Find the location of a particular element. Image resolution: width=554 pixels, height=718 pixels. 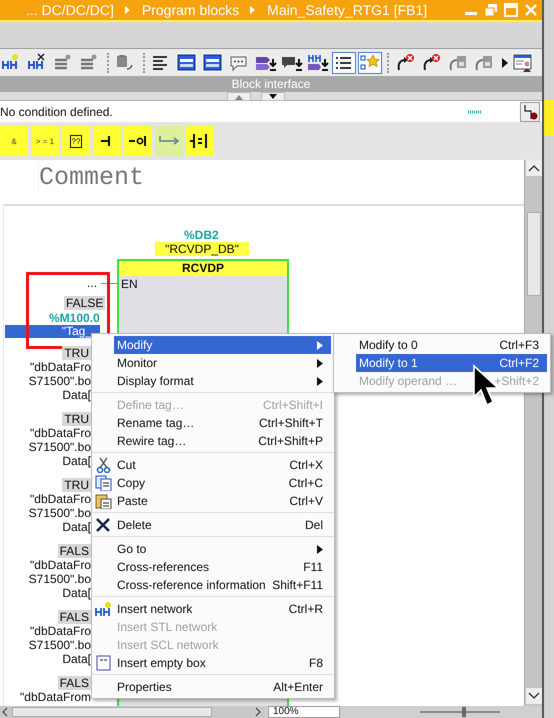

flow-icon is located at coordinates (530, 112).